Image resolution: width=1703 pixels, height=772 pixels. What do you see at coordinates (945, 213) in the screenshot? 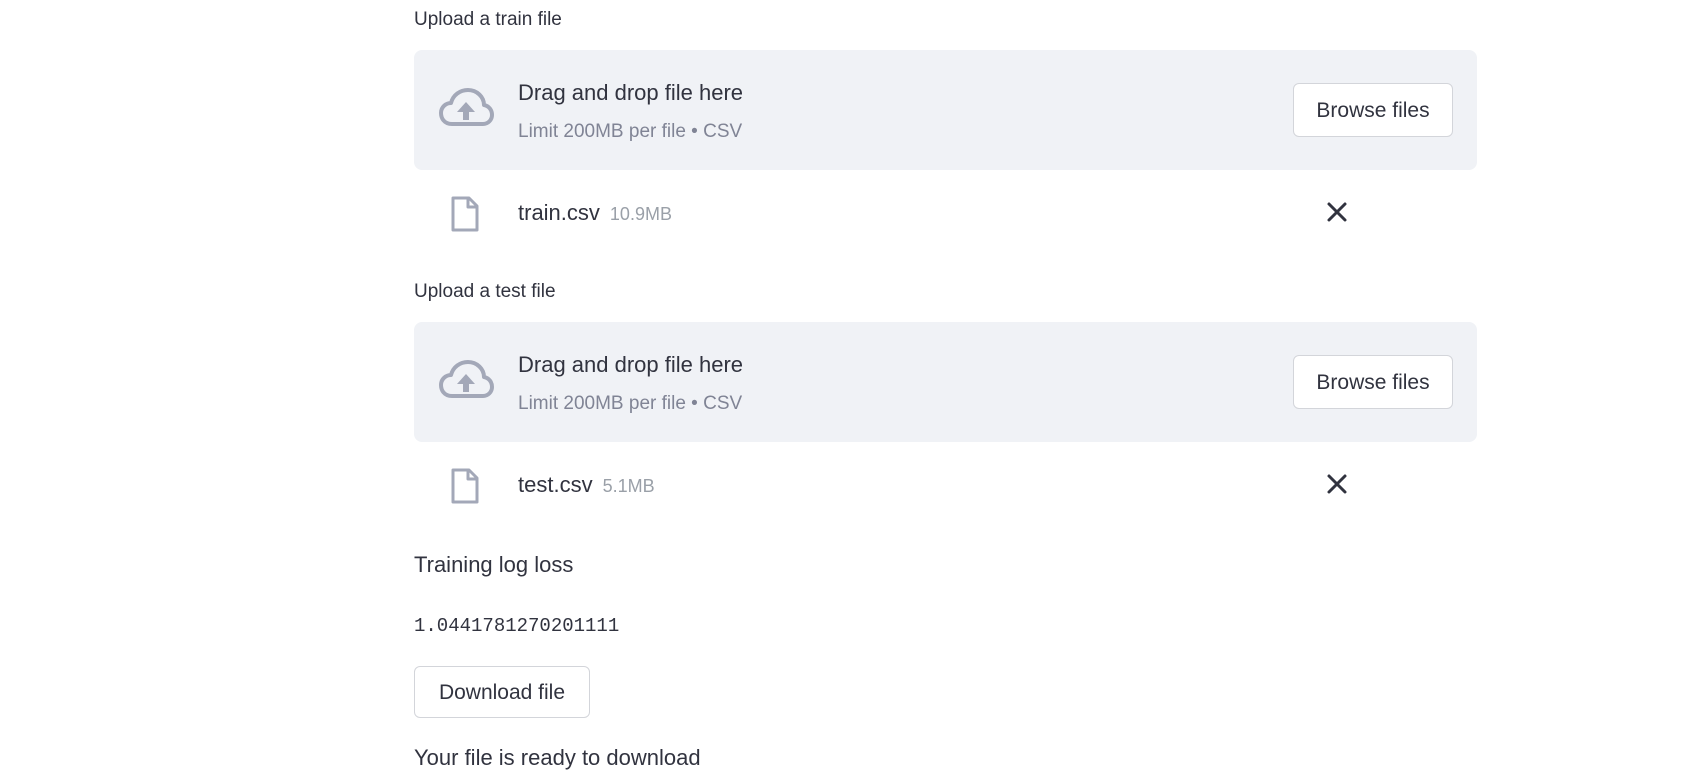
I see `train-uploaded-file: train.csv 10.9MB` at bounding box center [945, 213].